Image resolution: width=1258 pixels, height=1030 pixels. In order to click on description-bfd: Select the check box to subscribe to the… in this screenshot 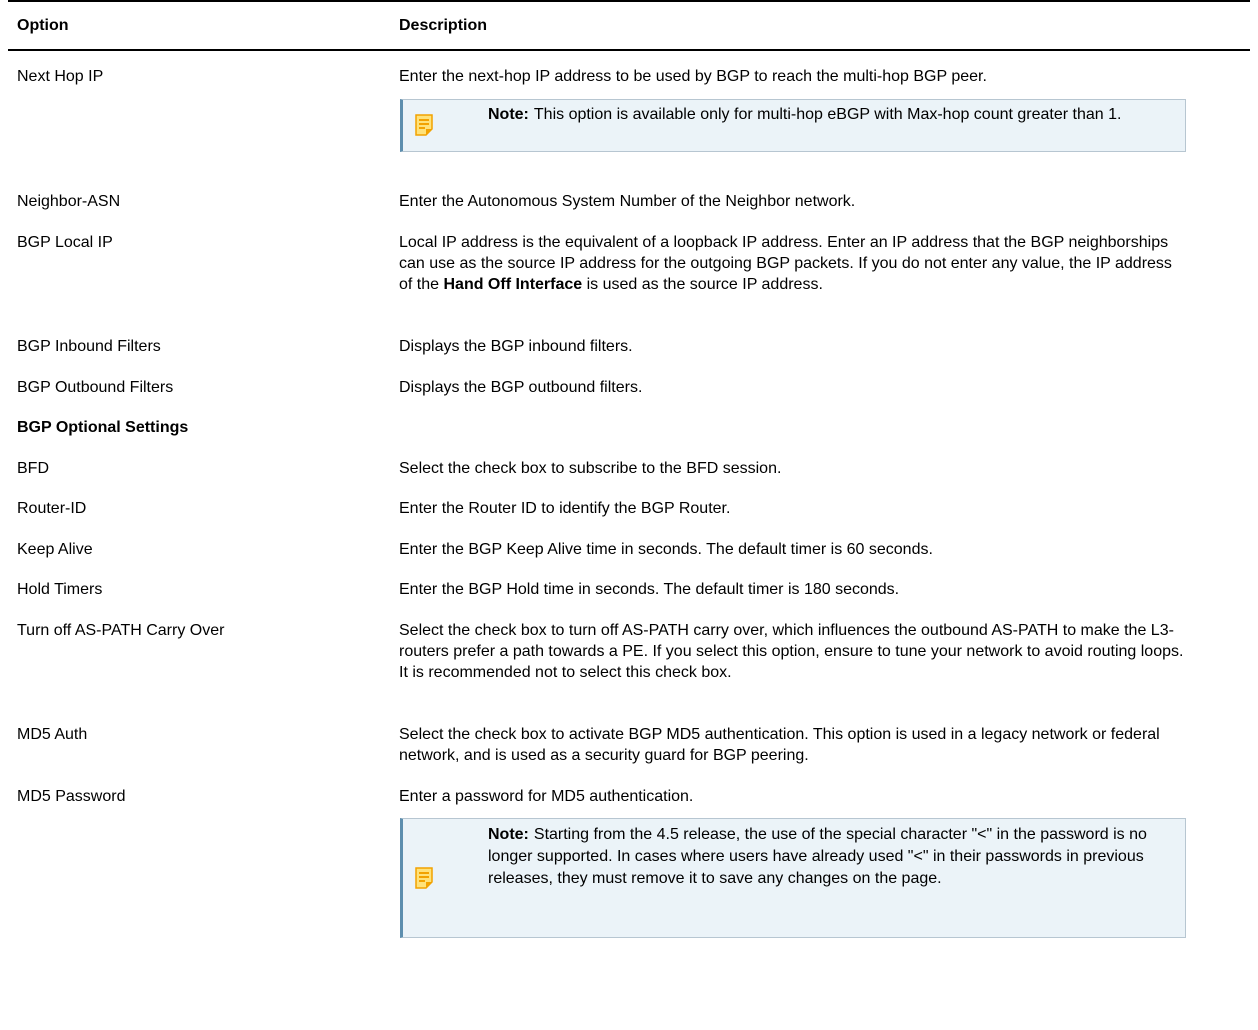, I will do `click(590, 468)`.